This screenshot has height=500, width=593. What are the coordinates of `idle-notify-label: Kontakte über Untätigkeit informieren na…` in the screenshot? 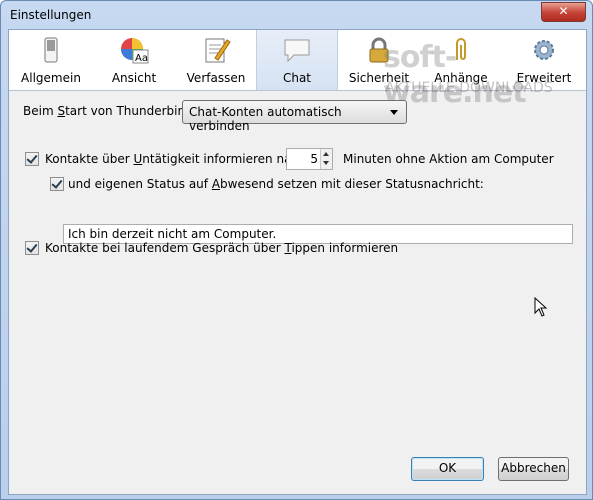 It's located at (175, 159).